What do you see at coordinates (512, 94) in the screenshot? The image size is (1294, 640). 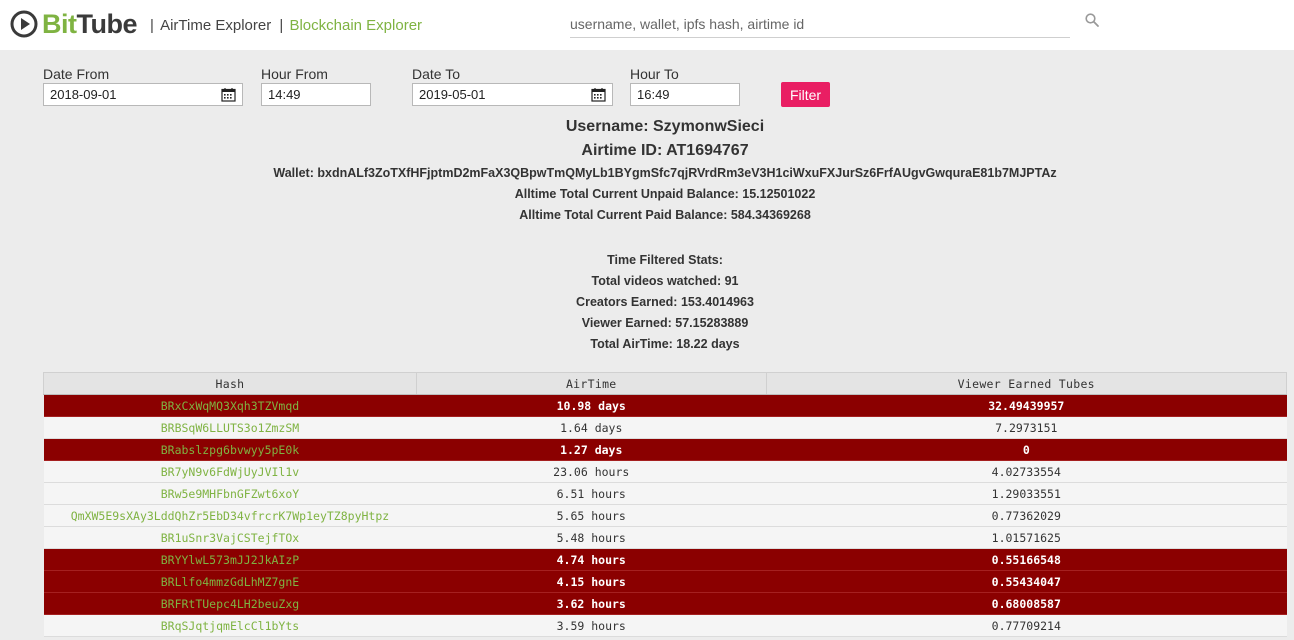 I see `date-to-input: 2019-05-01` at bounding box center [512, 94].